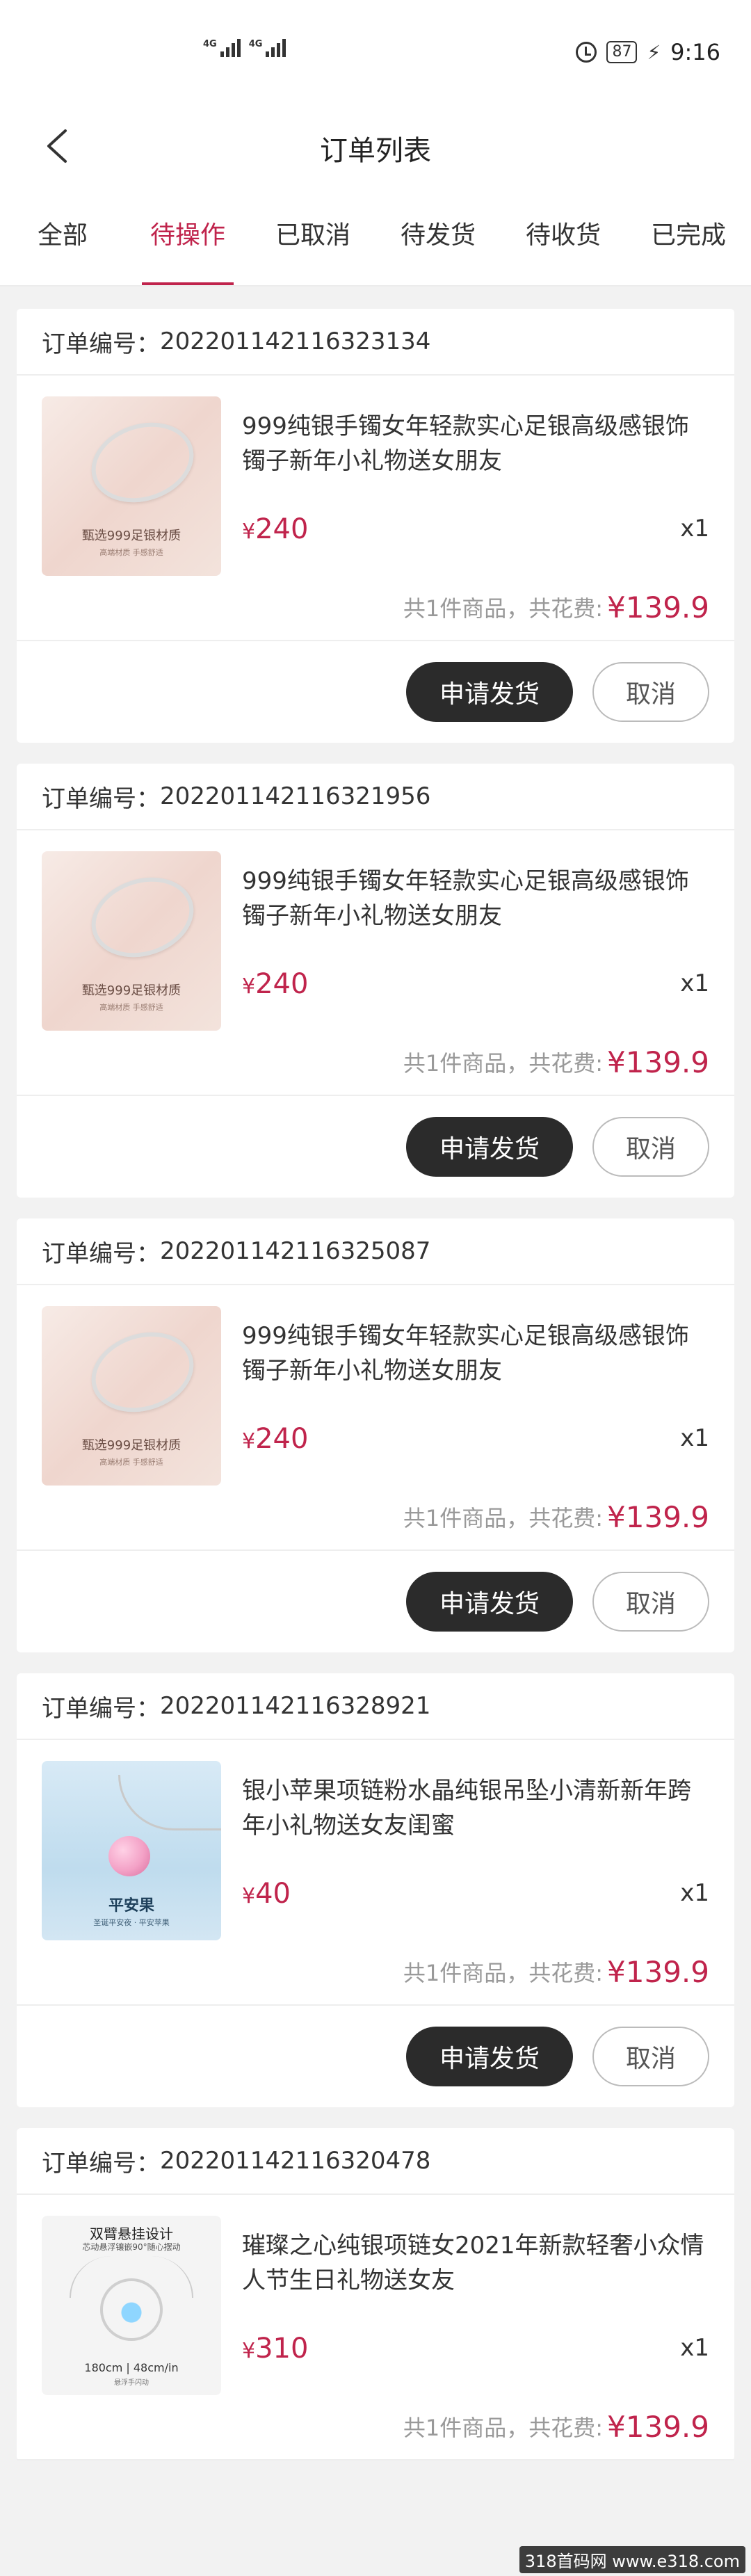 This screenshot has width=751, height=2576. Describe the element at coordinates (563, 233) in the screenshot. I see `tab-to-receive: 待收货` at that location.